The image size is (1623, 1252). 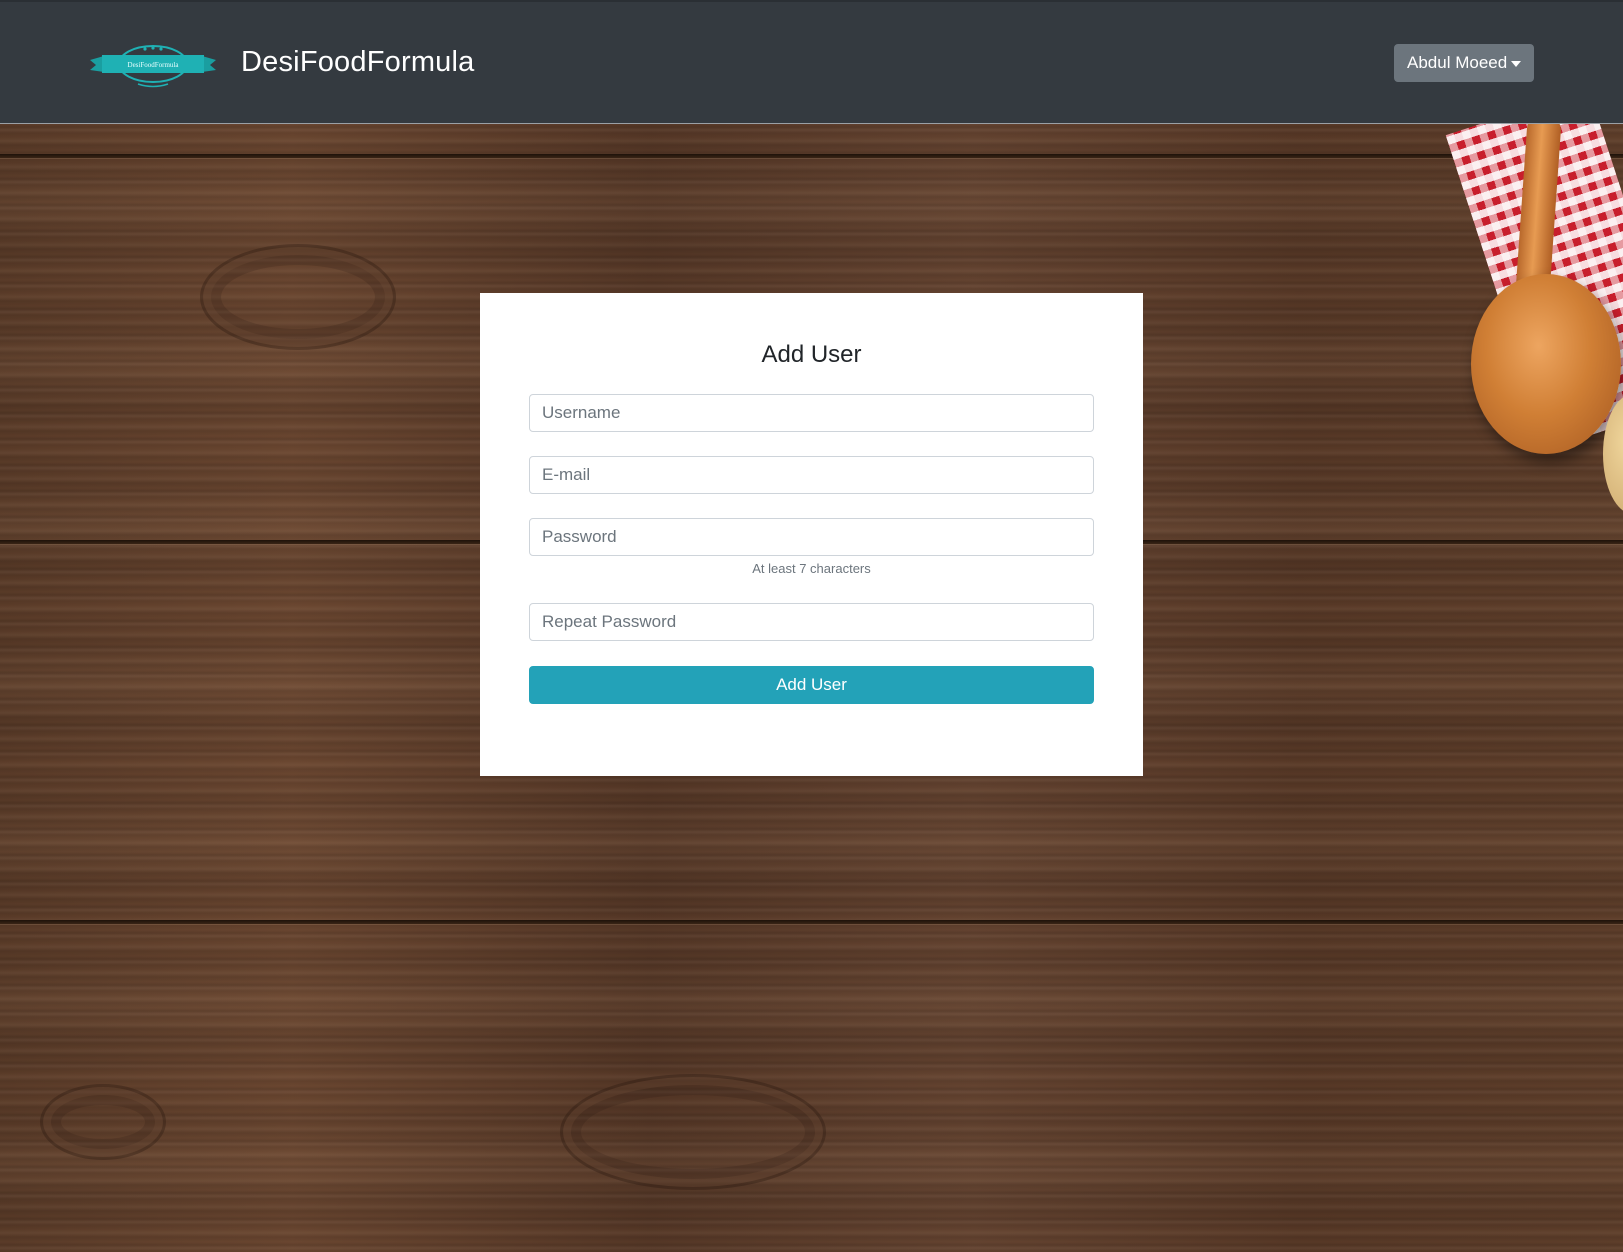 I want to click on user-menu-label: Abdul Moeed, so click(x=1457, y=62).